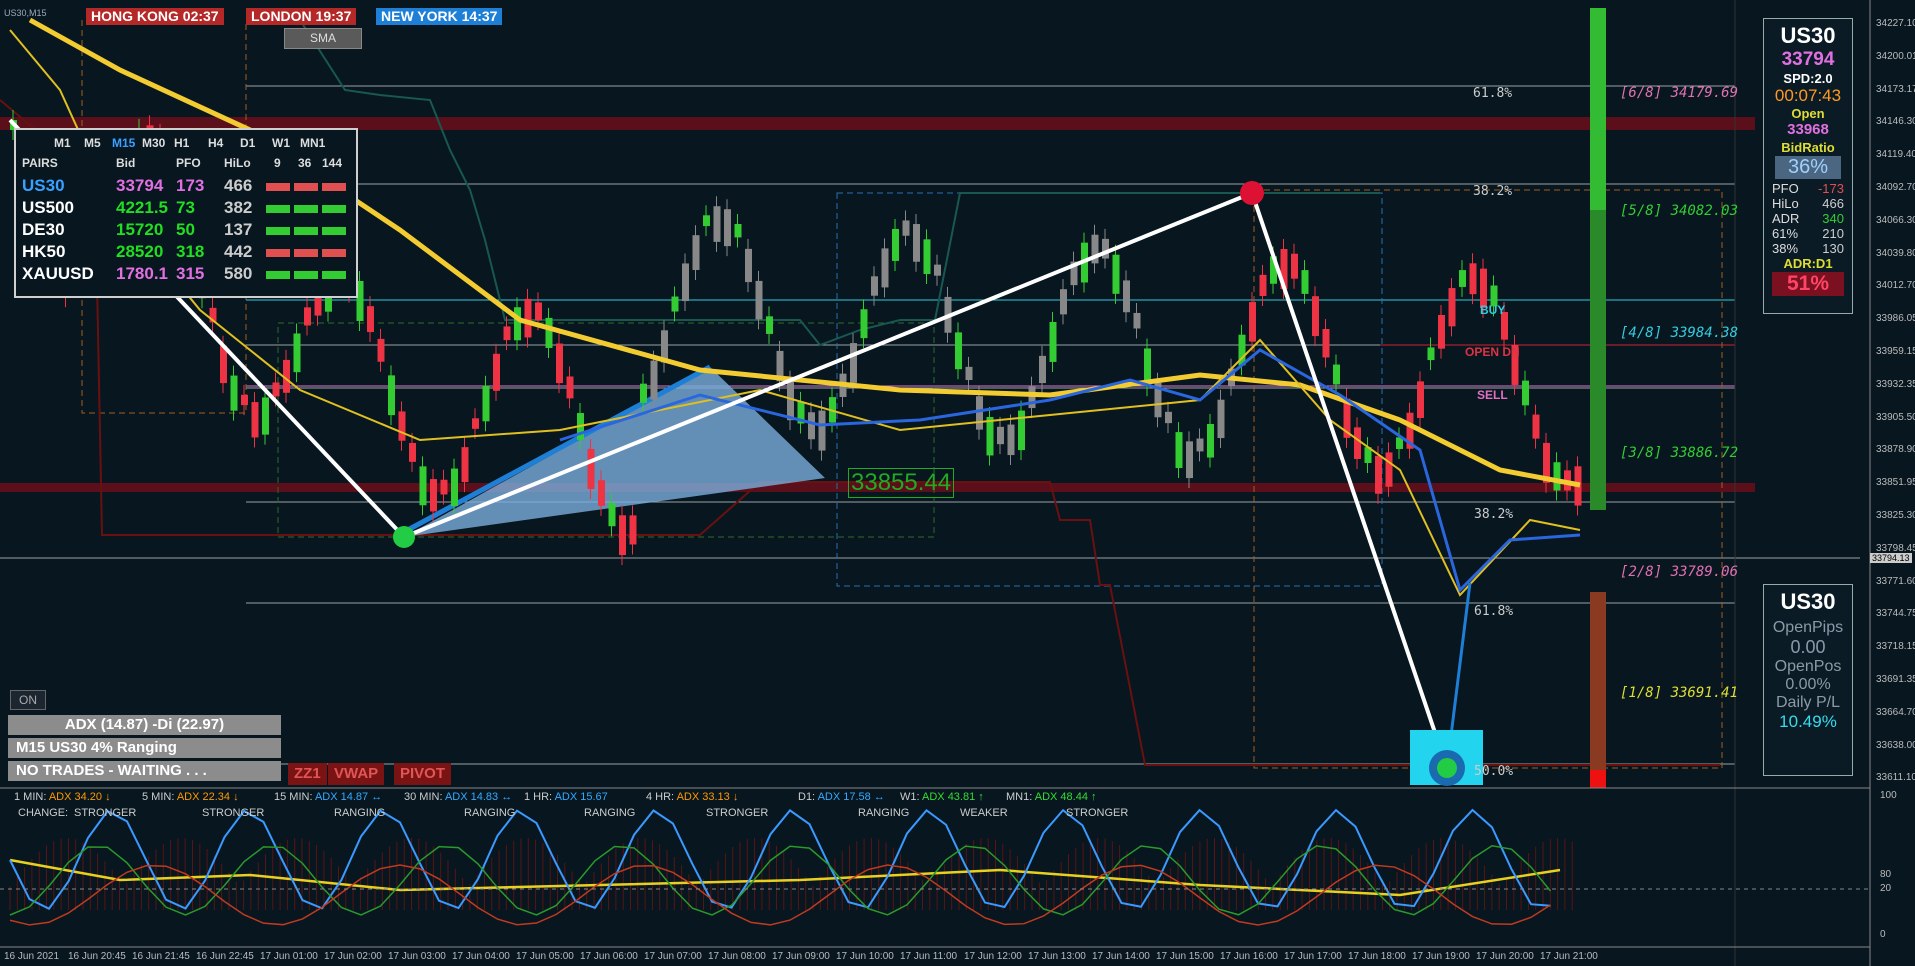 The image size is (1915, 966). Describe the element at coordinates (993, 956) in the screenshot. I see `time-axis-label: 17 Jun 12:00` at that location.